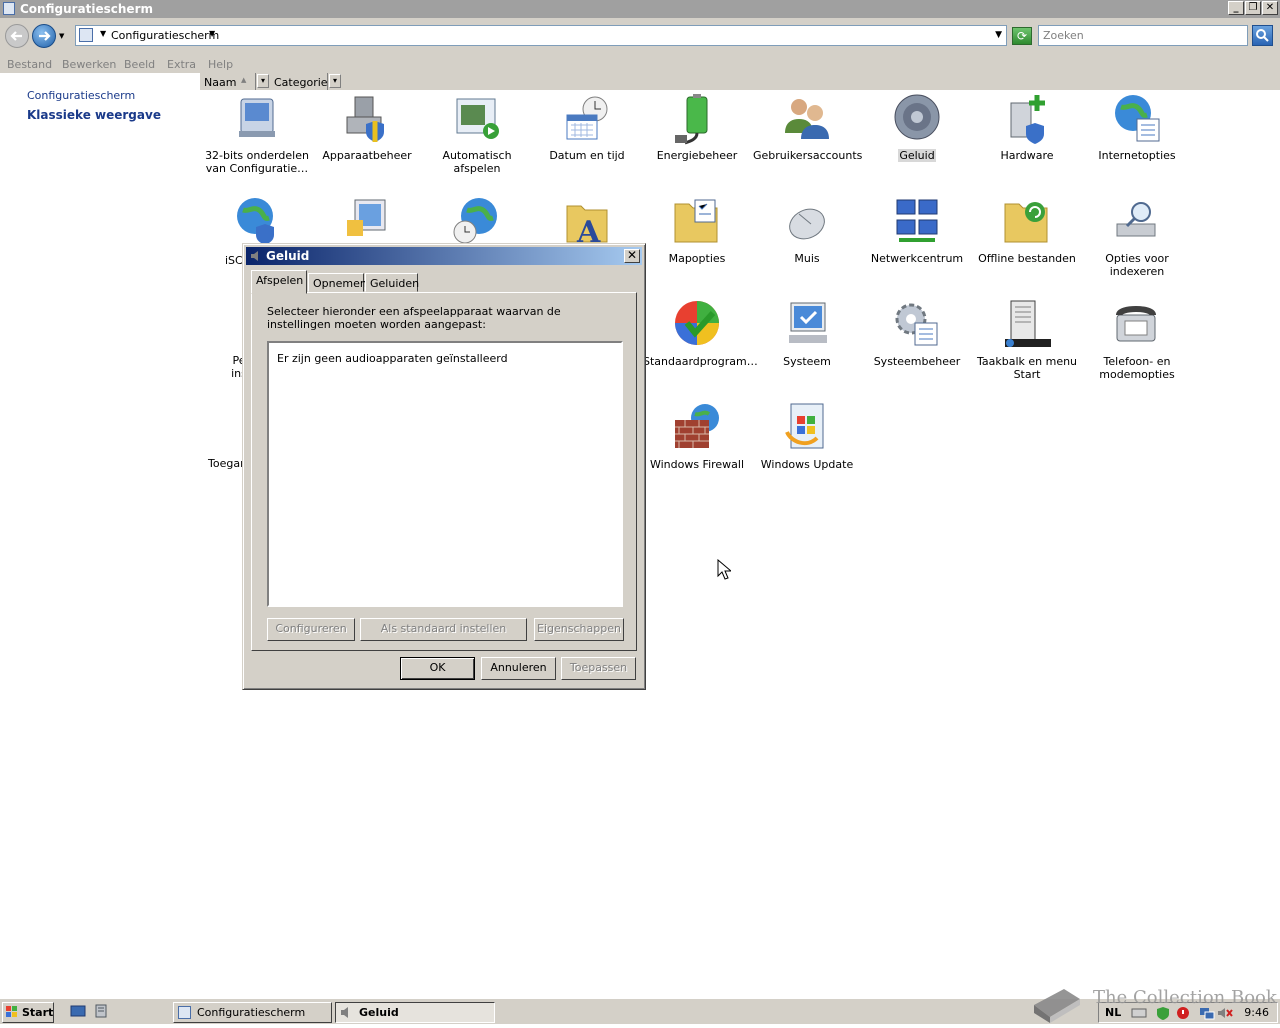 The image size is (1280, 1028). Describe the element at coordinates (917, 127) in the screenshot. I see `item-sound: Geluid` at that location.